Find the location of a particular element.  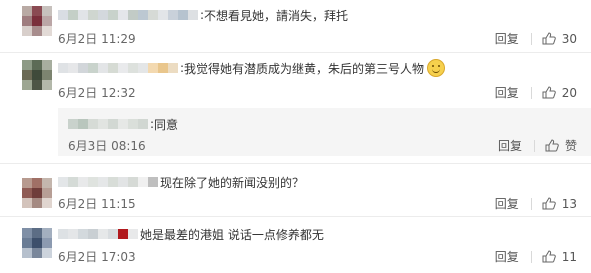

comment-date: 6月2日 11:15 is located at coordinates (97, 204).